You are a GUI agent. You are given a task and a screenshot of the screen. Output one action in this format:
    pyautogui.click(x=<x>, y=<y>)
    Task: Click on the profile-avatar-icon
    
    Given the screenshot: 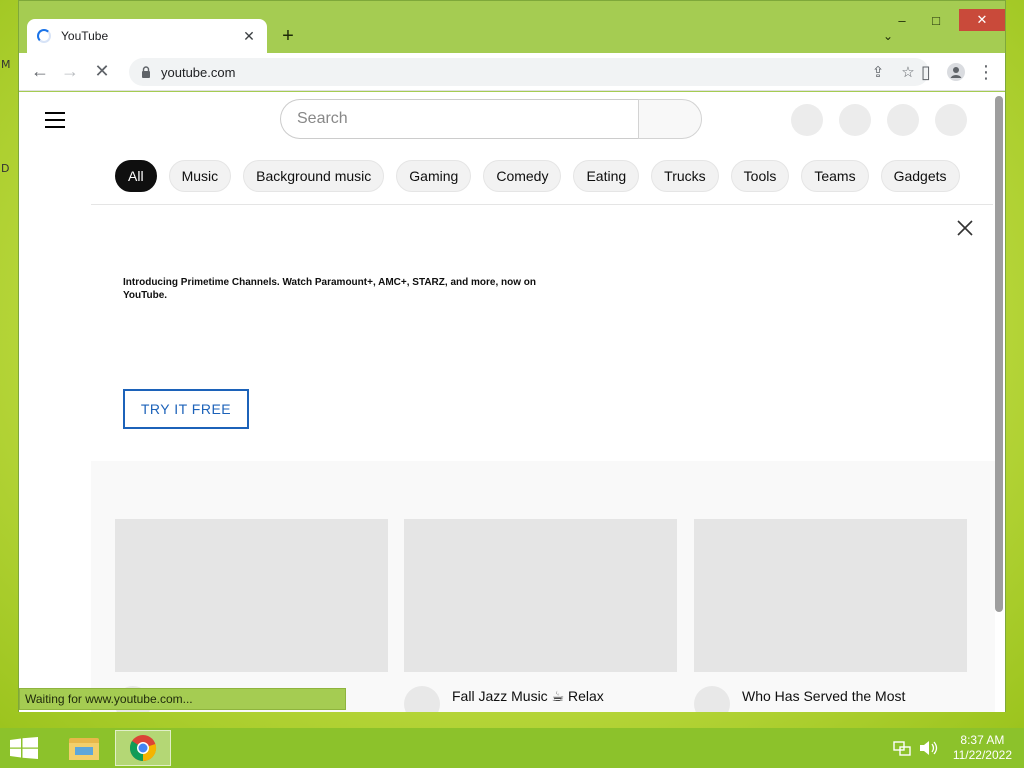 What is the action you would take?
    pyautogui.click(x=956, y=72)
    